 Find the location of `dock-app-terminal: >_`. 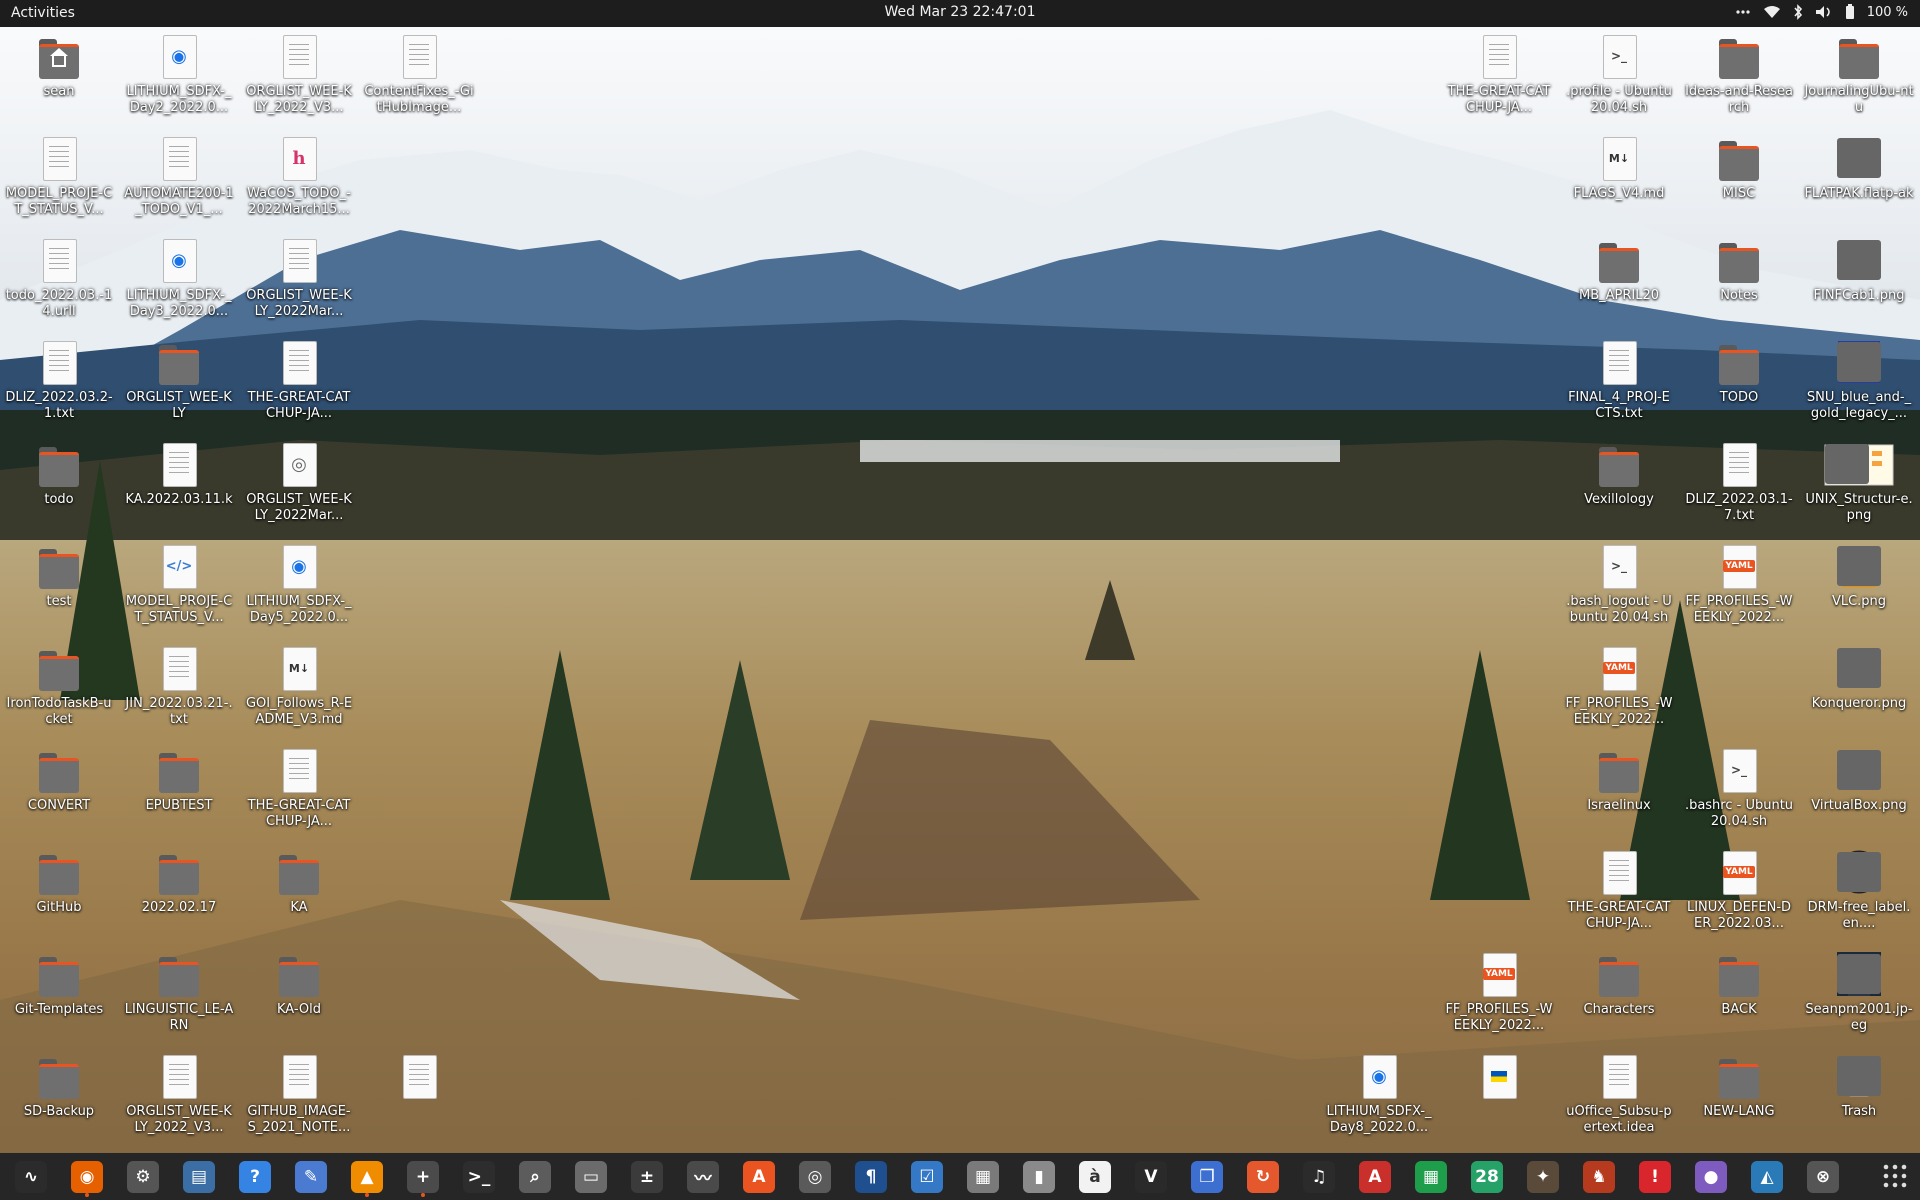

dock-app-terminal: >_ is located at coordinates (479, 1177).